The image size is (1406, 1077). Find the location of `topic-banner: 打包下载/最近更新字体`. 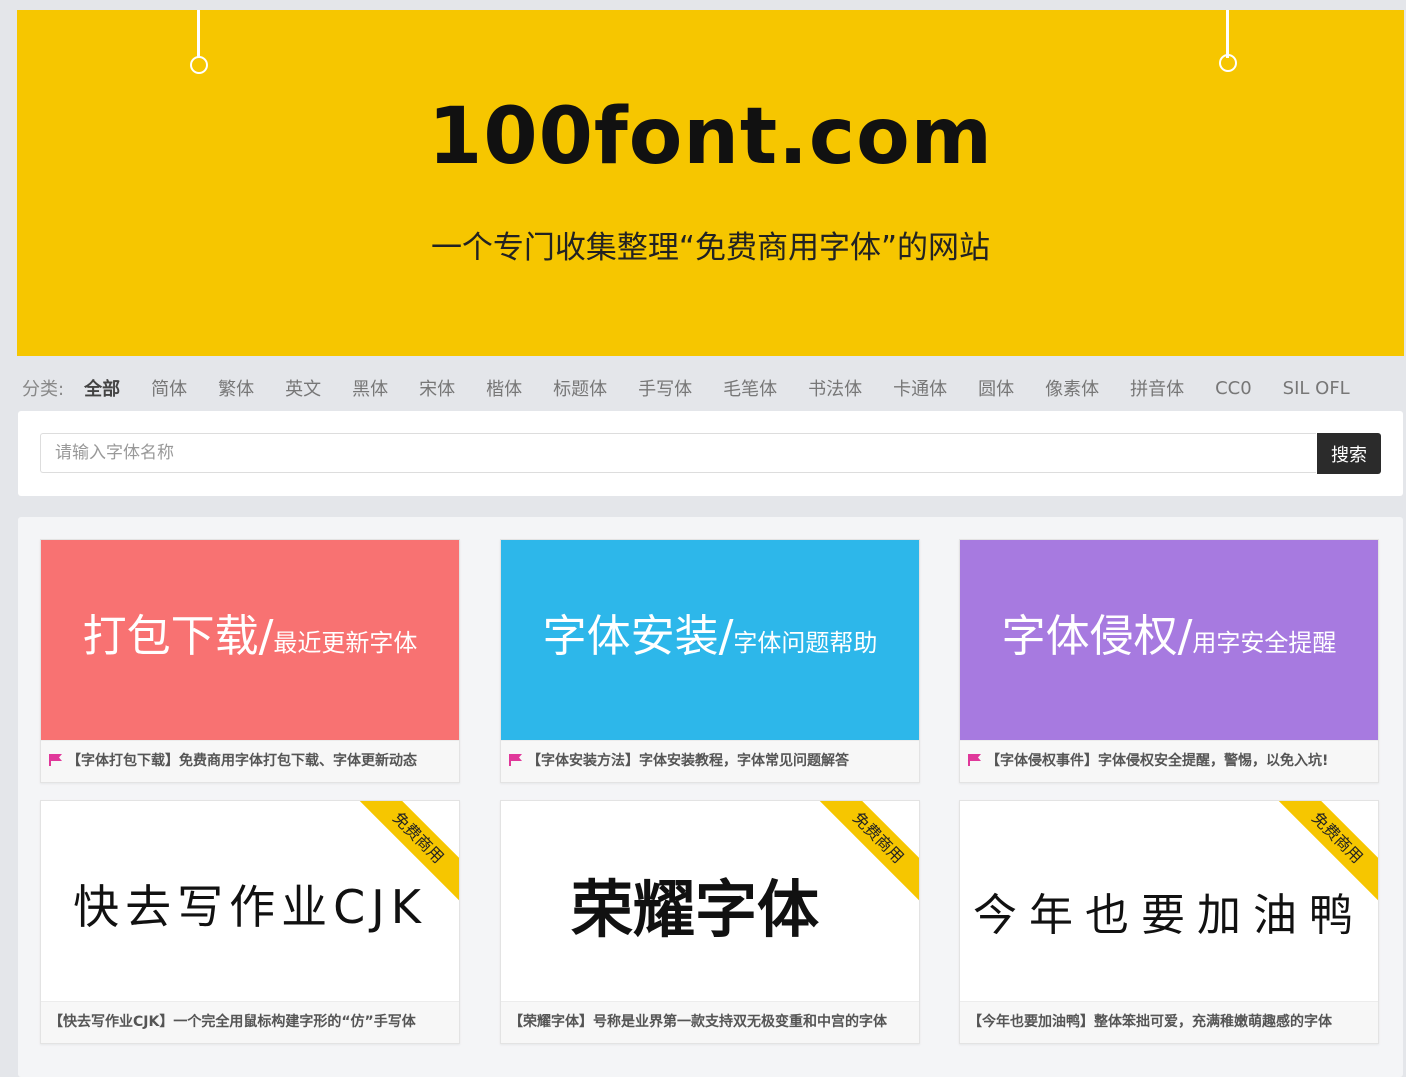

topic-banner: 打包下载/最近更新字体 is located at coordinates (250, 640).